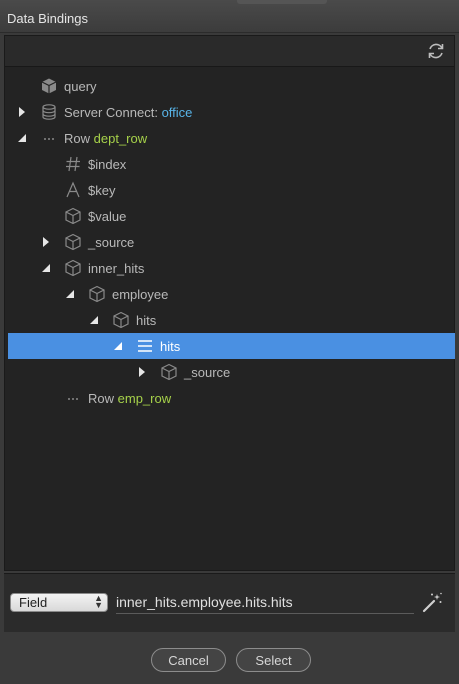 The image size is (459, 684). Describe the element at coordinates (231, 346) in the screenshot. I see `tree-item-hits-array: hits` at that location.